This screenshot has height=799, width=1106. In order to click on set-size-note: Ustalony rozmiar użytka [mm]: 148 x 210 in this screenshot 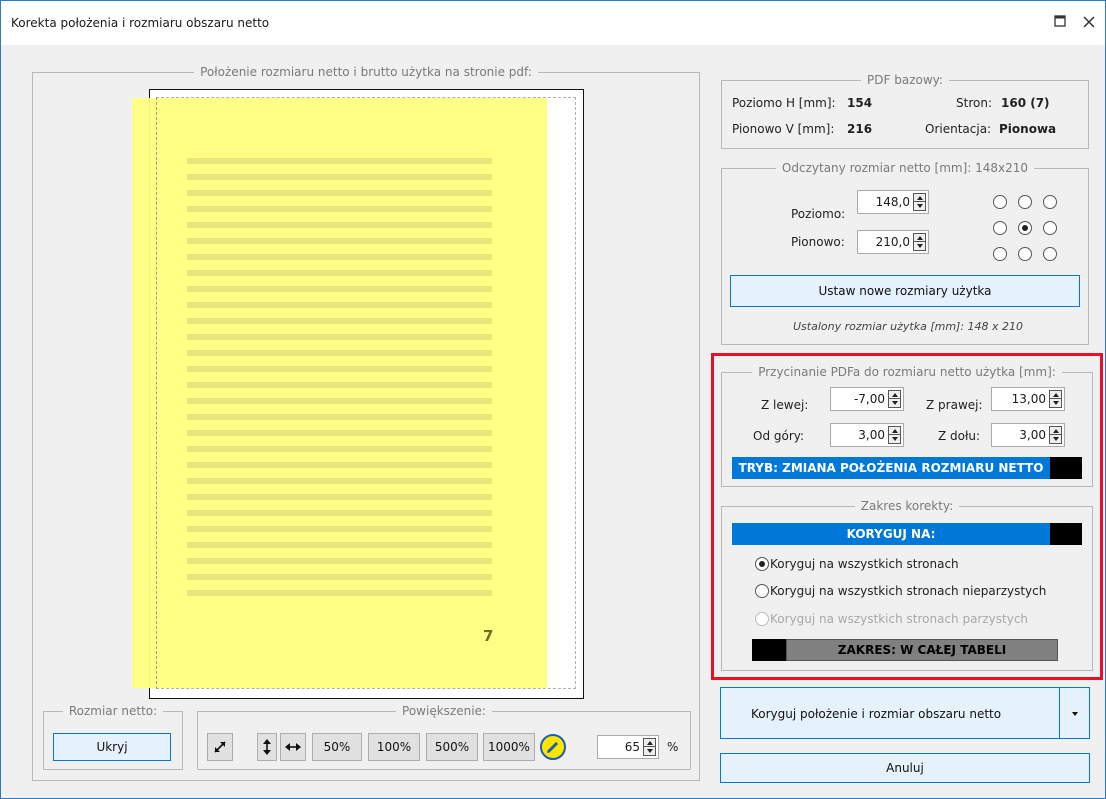, I will do `click(908, 326)`.